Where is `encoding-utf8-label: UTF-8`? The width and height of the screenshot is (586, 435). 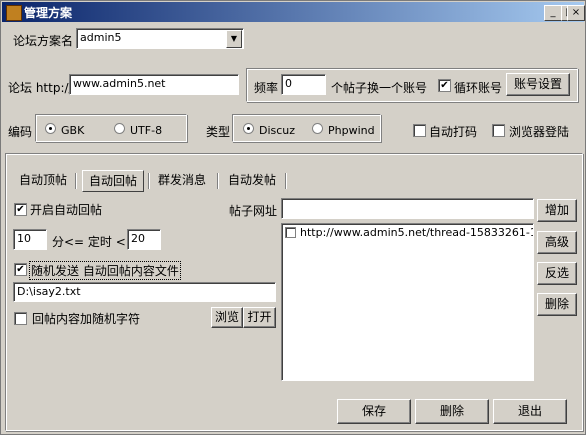 encoding-utf8-label: UTF-8 is located at coordinates (146, 130).